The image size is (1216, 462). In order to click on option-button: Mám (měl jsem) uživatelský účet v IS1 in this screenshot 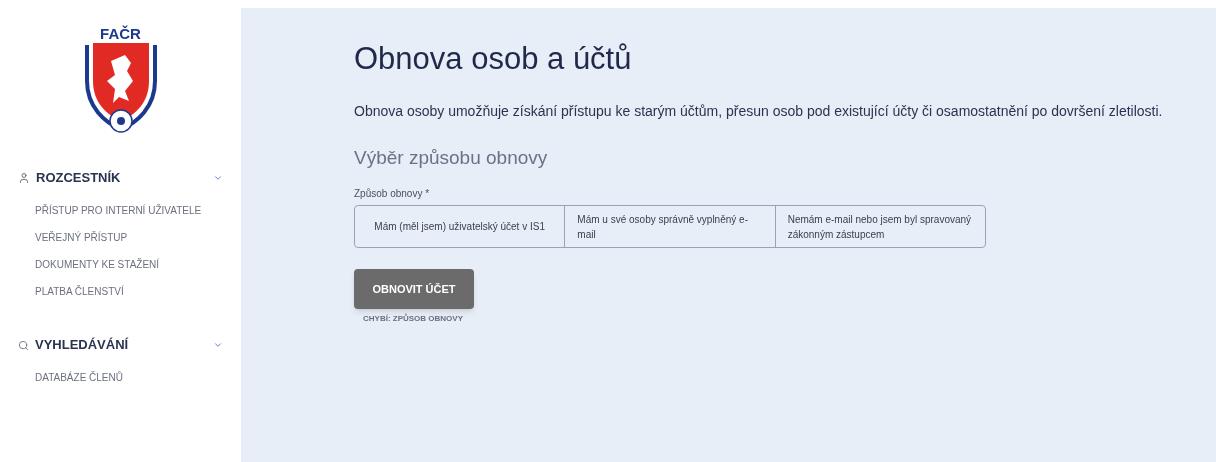, I will do `click(460, 227)`.